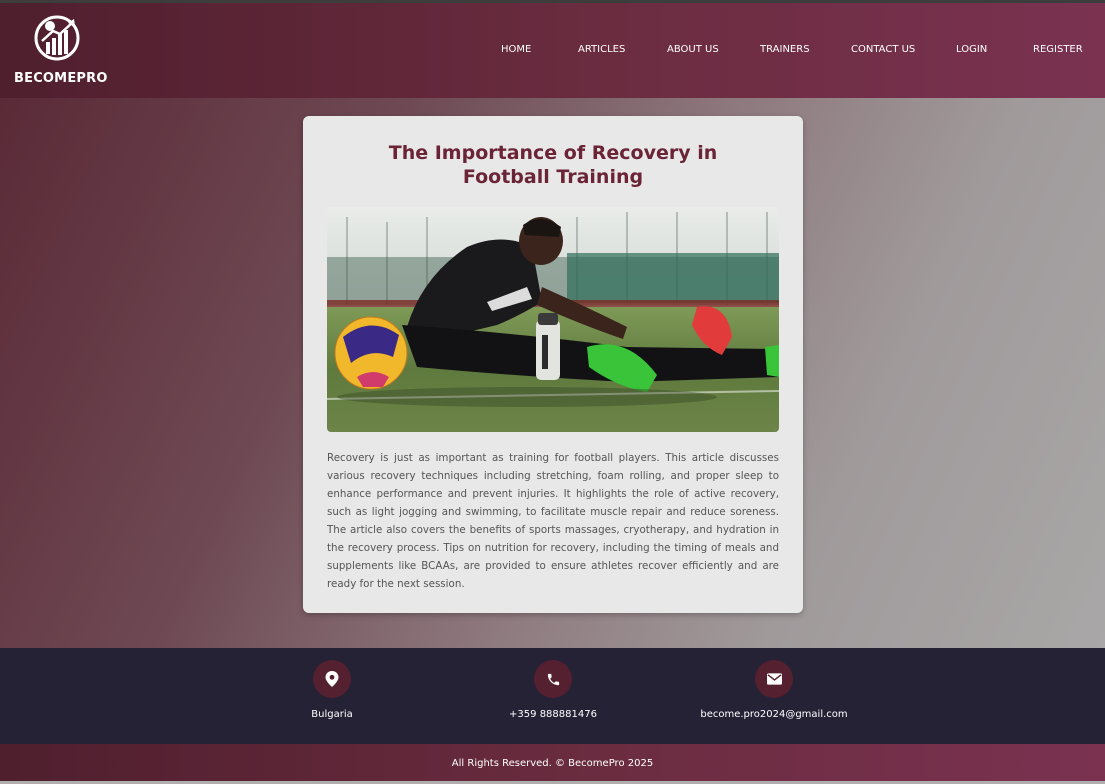  I want to click on location-circle, so click(332, 679).